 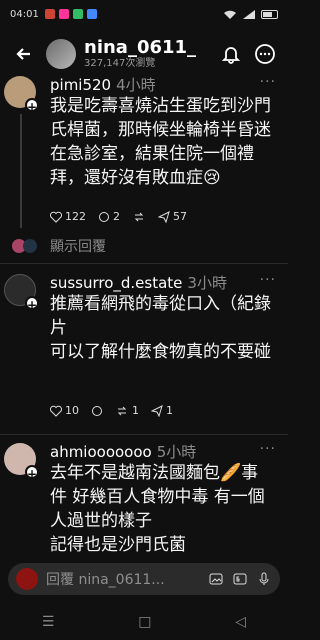 I want to click on image-icon, so click(x=216, y=579).